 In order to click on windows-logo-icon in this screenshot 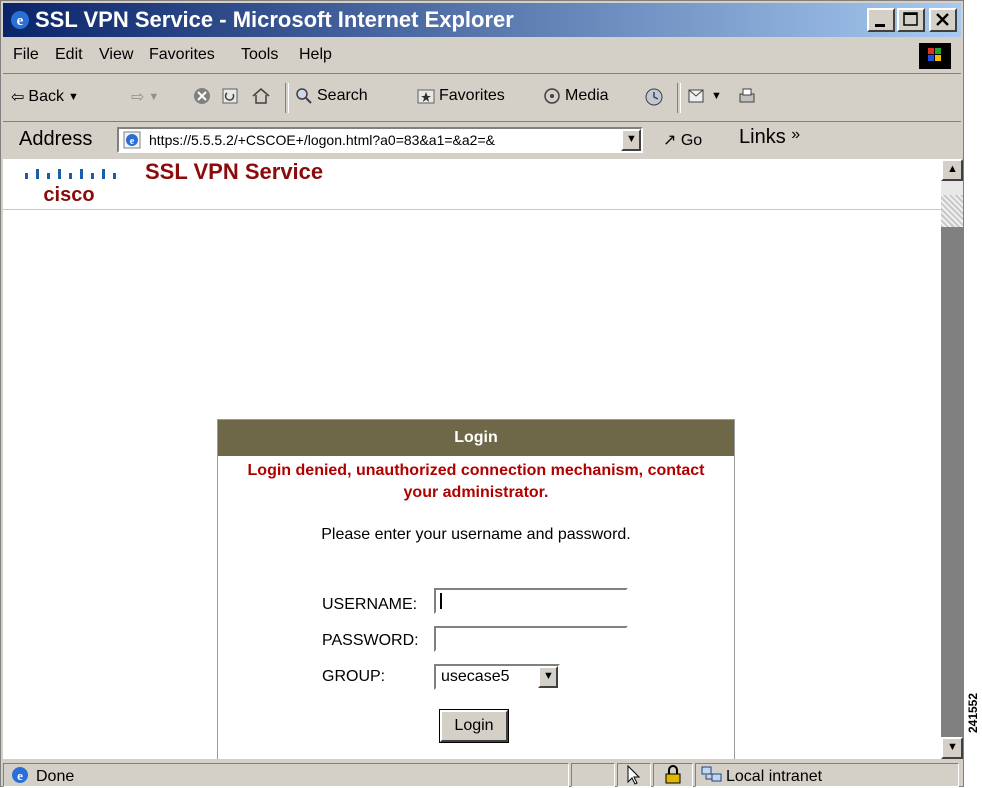, I will do `click(935, 56)`.